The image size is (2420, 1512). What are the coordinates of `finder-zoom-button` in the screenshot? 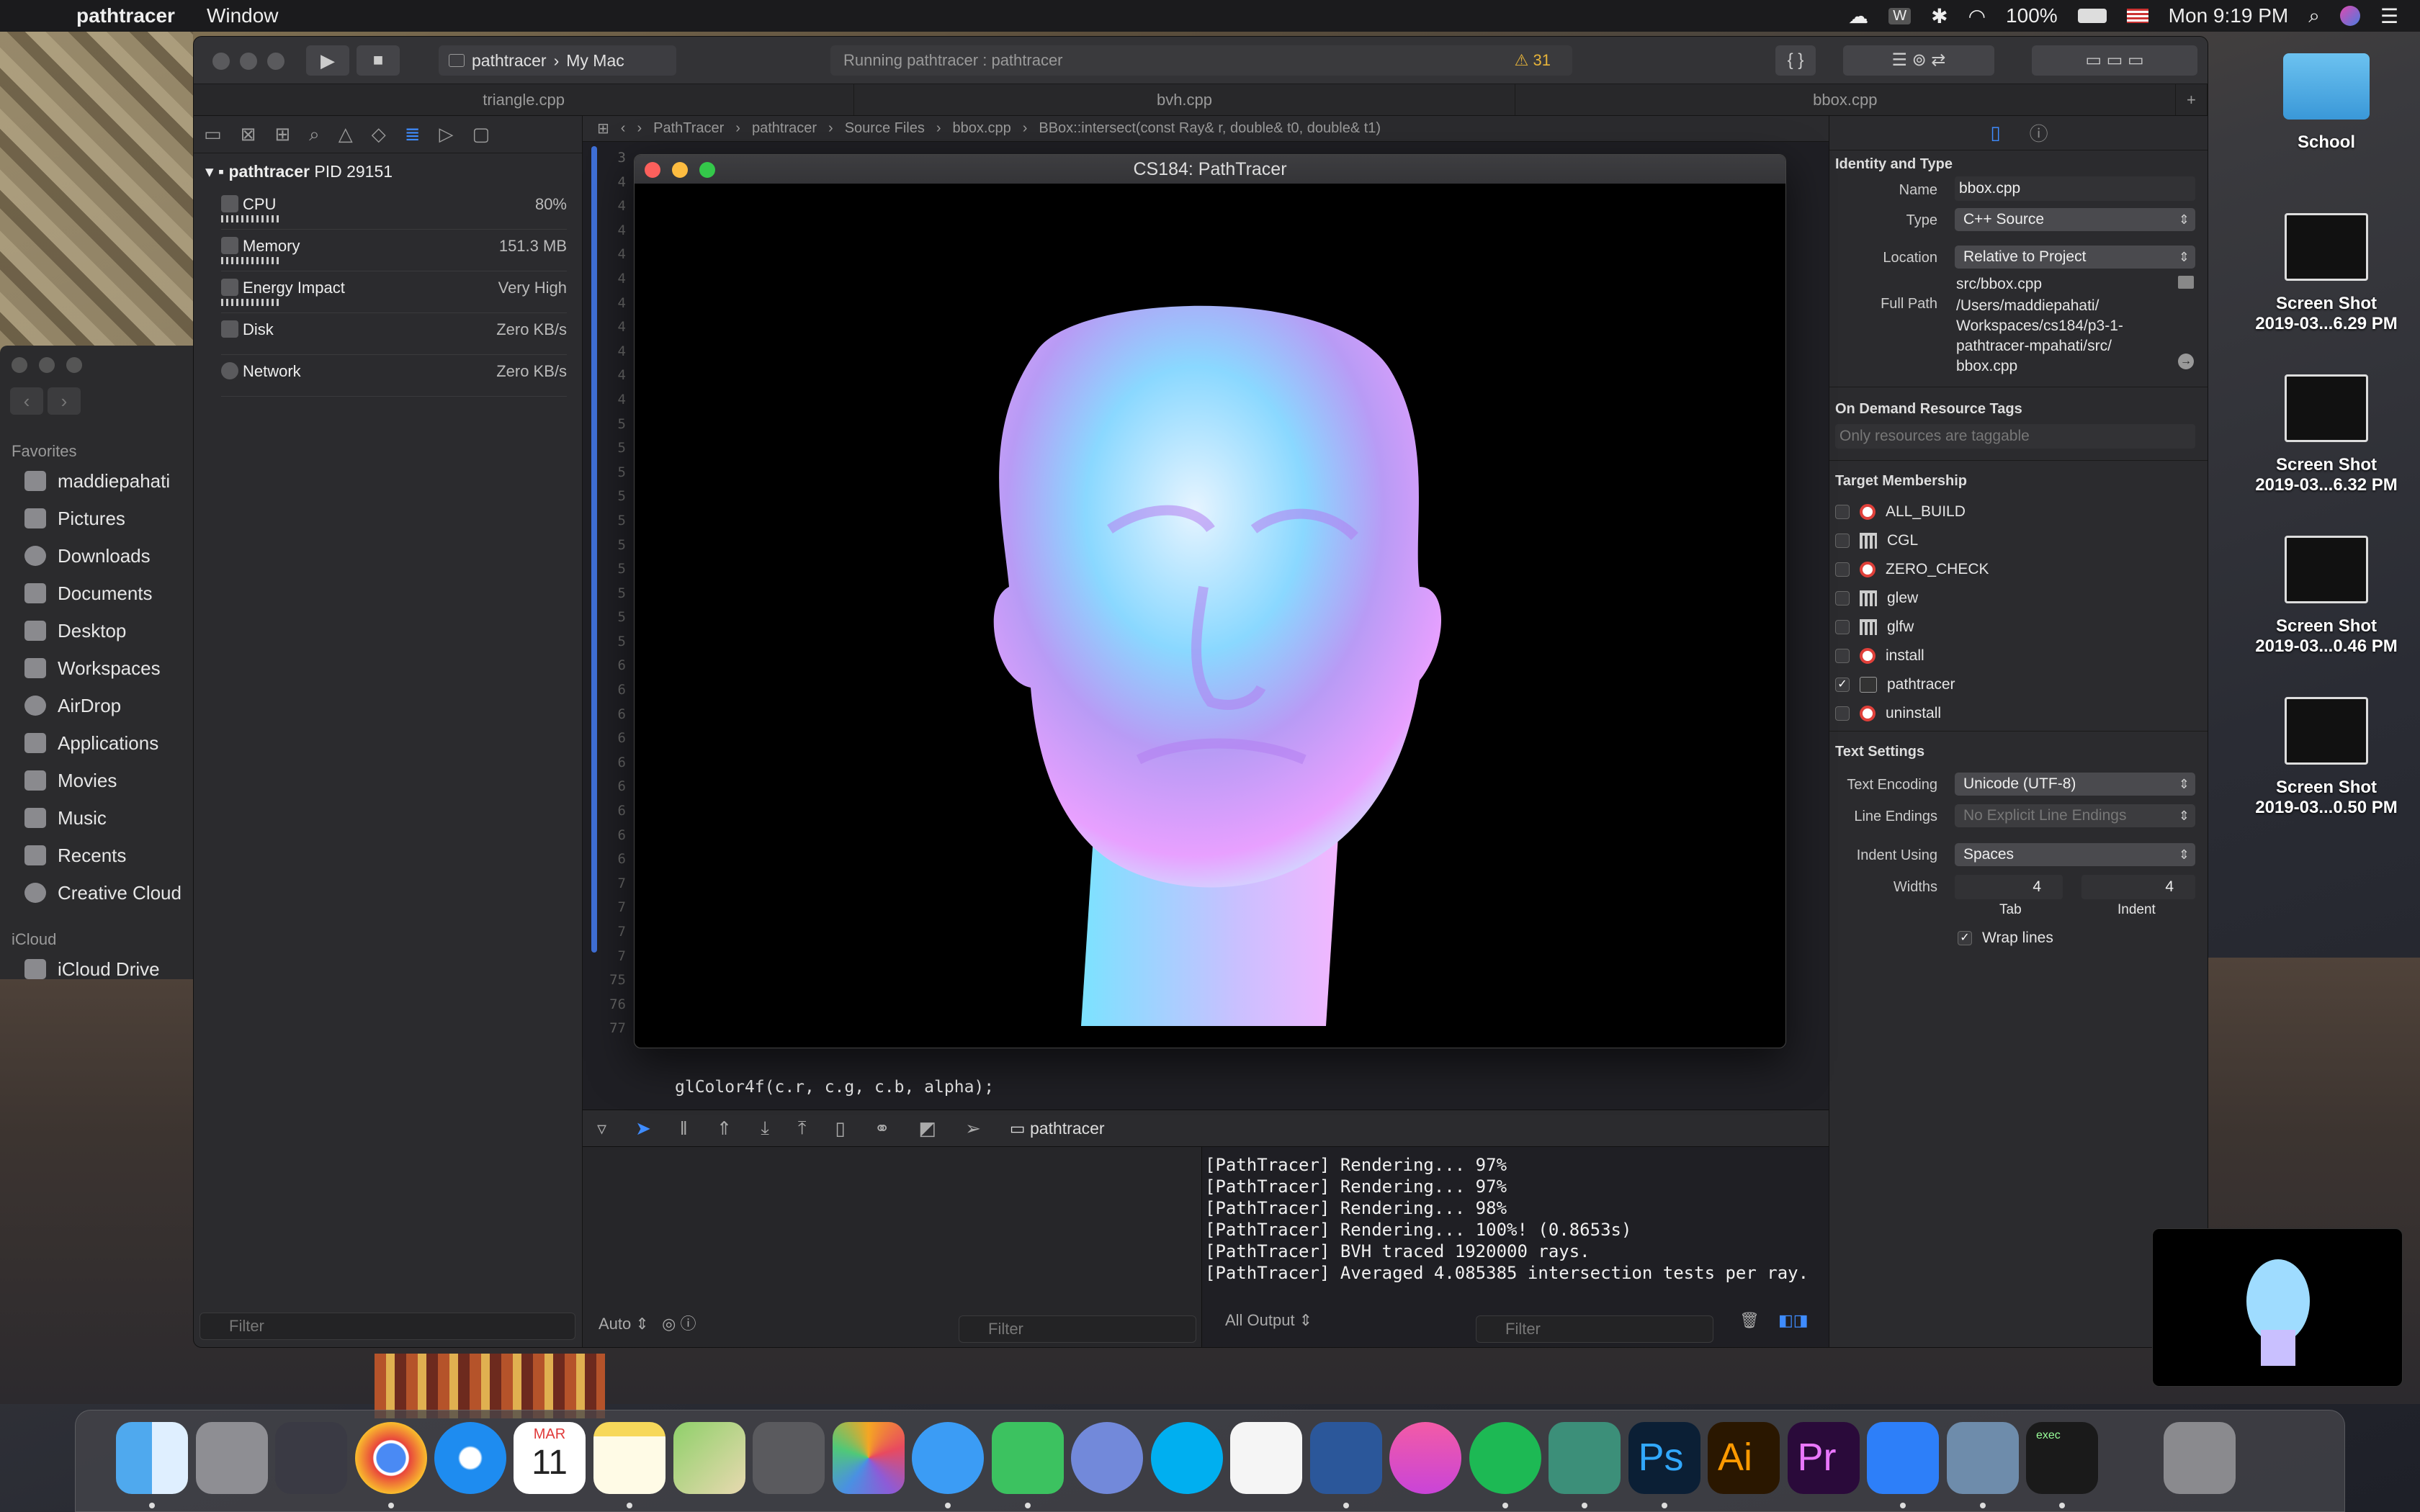 It's located at (74, 365).